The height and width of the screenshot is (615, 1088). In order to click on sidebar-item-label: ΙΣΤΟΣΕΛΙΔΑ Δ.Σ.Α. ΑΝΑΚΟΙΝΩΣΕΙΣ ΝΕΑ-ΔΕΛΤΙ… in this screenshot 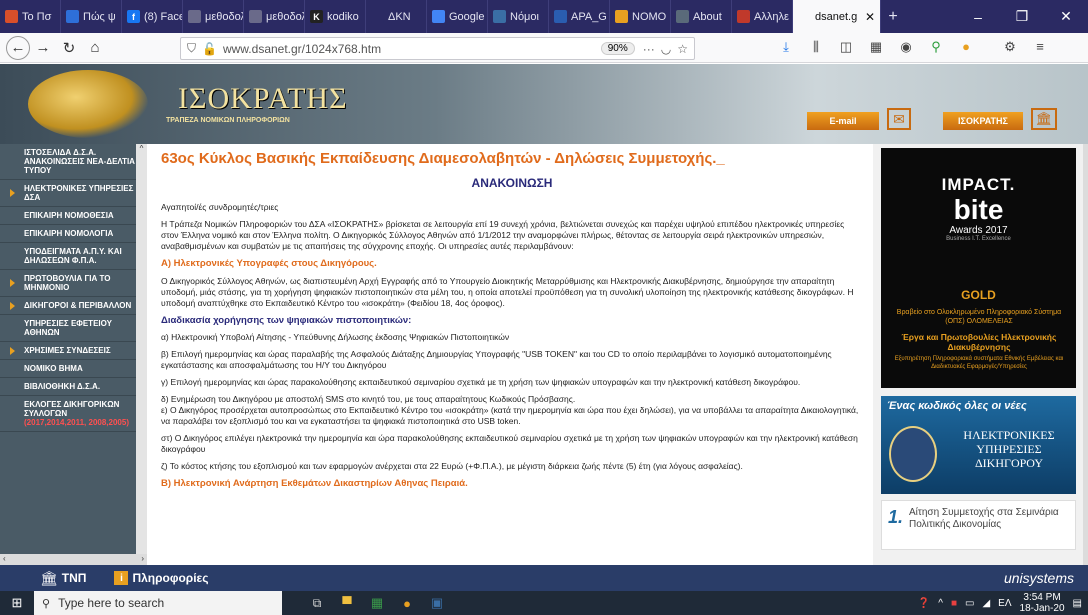, I will do `click(79, 161)`.